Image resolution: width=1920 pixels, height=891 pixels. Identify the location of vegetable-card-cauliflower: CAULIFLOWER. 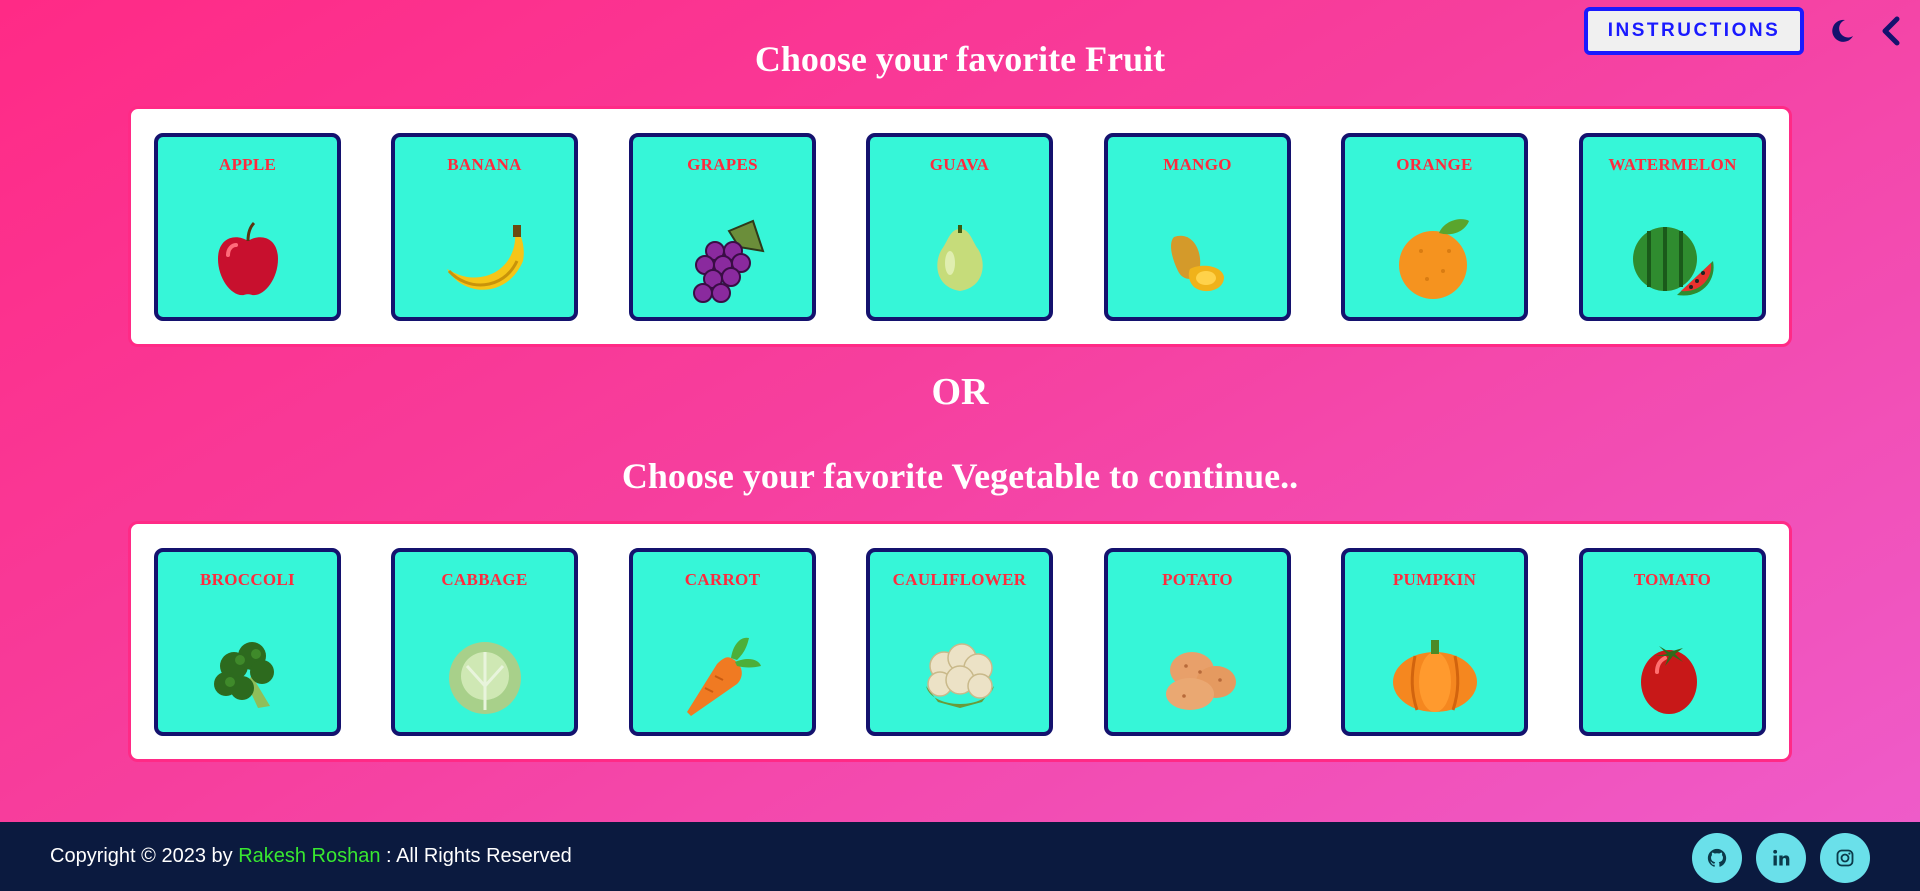
(959, 642).